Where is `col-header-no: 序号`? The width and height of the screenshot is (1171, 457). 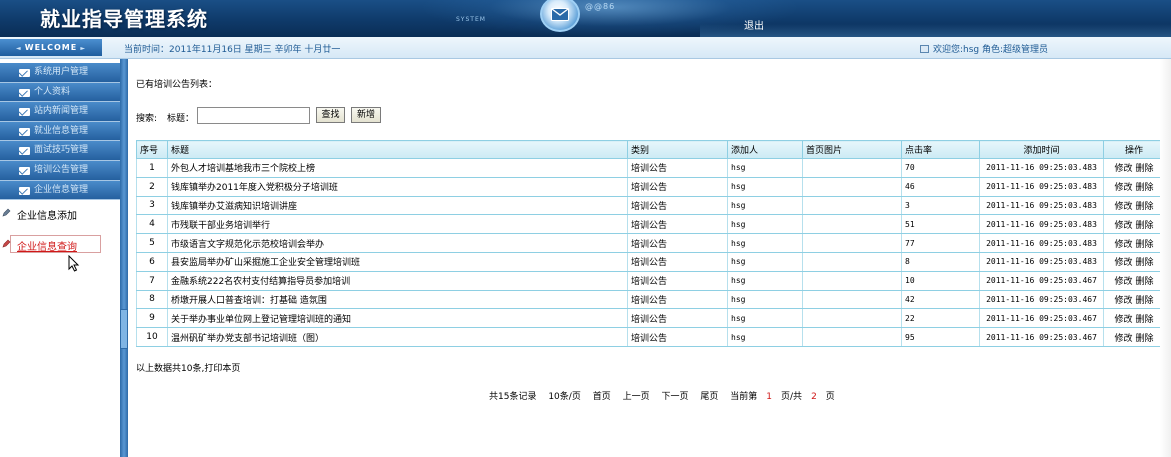
col-header-no: 序号 is located at coordinates (152, 149).